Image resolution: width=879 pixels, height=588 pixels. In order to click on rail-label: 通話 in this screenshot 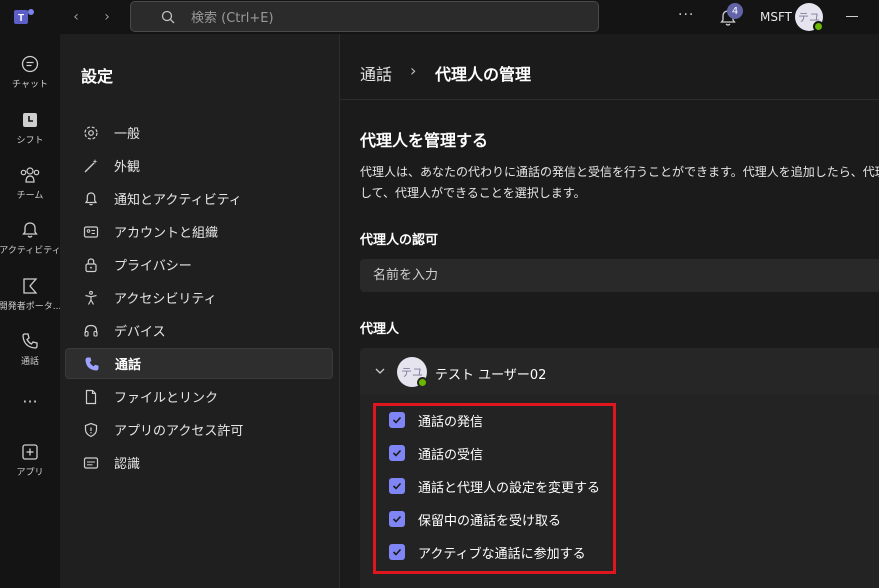, I will do `click(29, 362)`.